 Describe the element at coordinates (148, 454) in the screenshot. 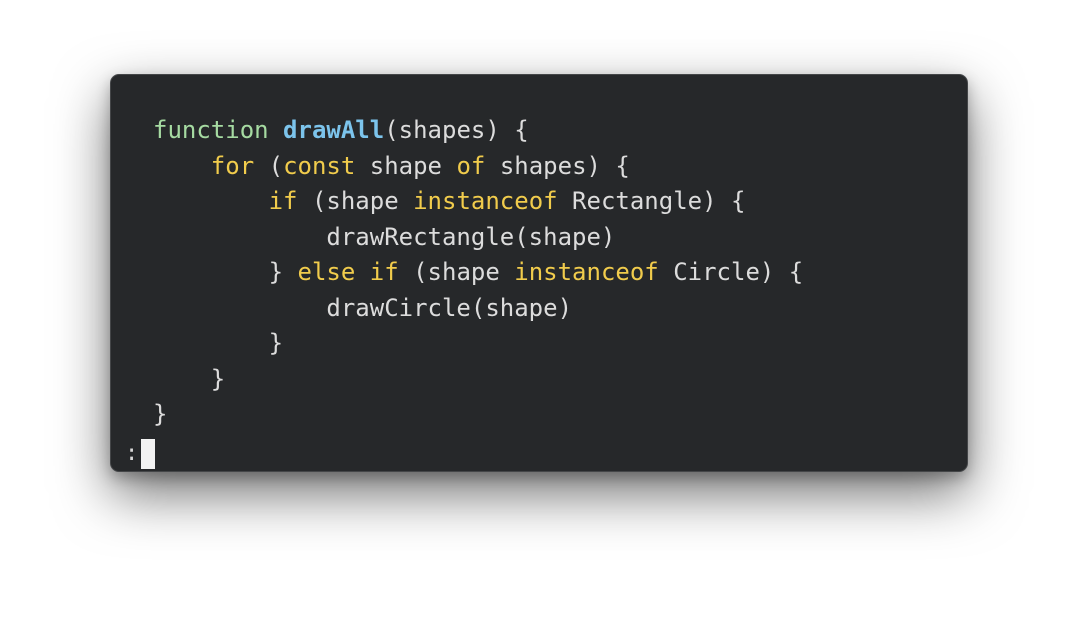

I see `block-cursor-icon` at that location.